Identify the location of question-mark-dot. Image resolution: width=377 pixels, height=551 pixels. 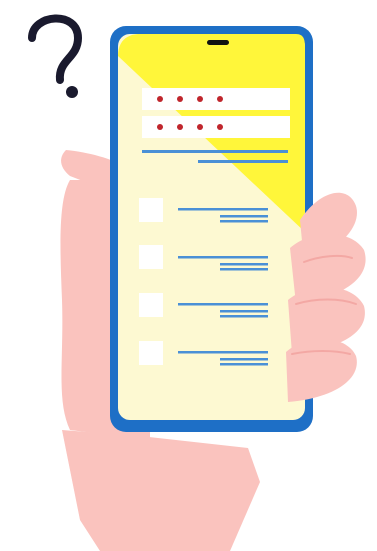
(72, 92).